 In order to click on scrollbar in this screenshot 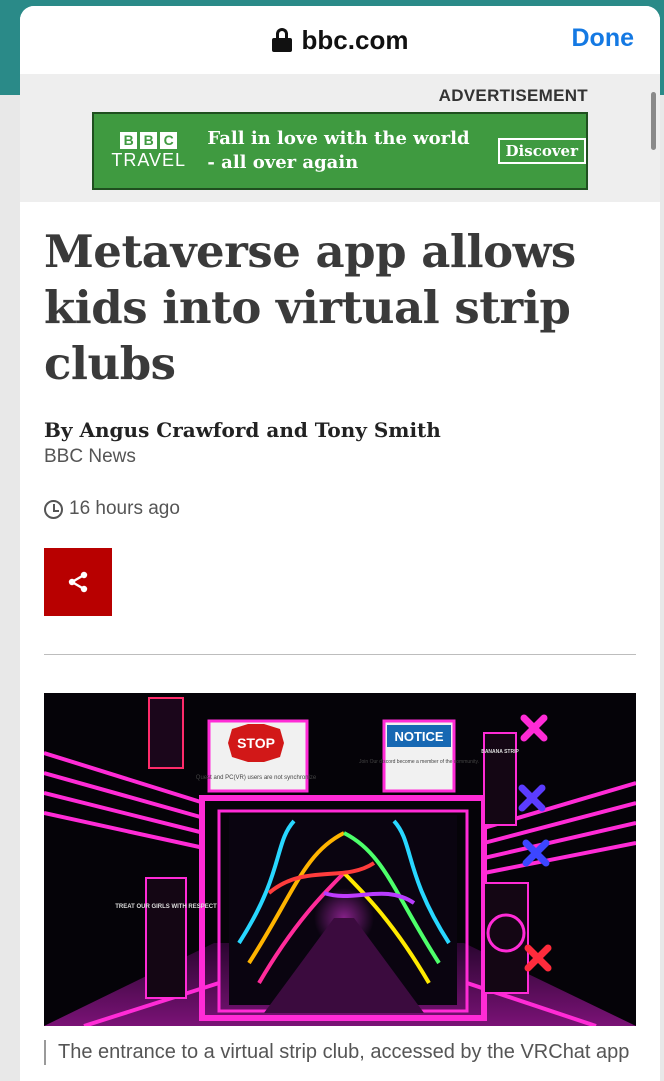, I will do `click(653, 121)`.